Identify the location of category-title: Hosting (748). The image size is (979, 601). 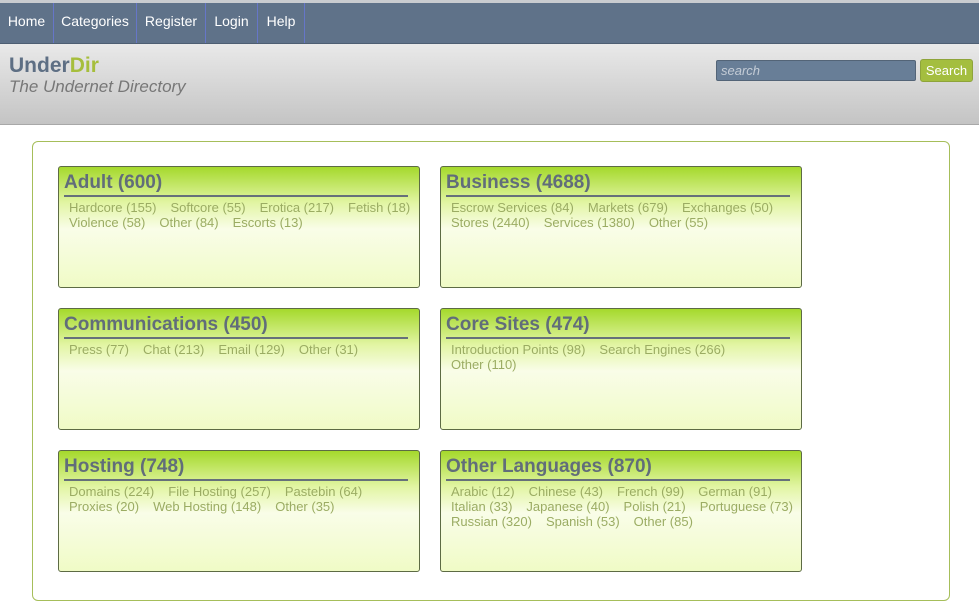
(236, 468).